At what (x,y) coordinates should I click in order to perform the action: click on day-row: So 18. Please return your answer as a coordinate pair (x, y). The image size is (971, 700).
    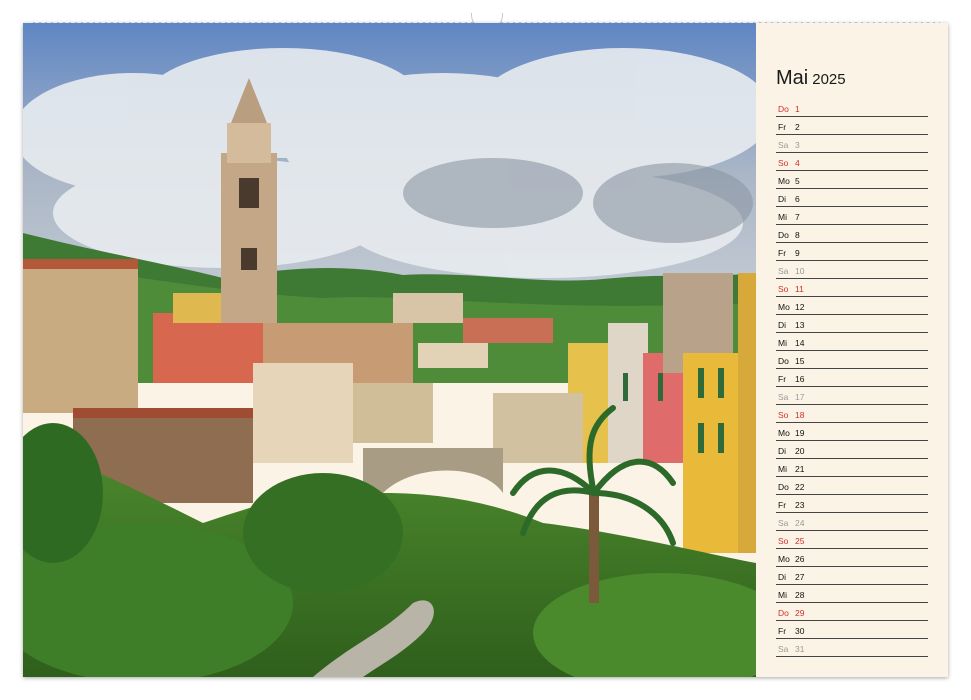
    Looking at the image, I should click on (852, 414).